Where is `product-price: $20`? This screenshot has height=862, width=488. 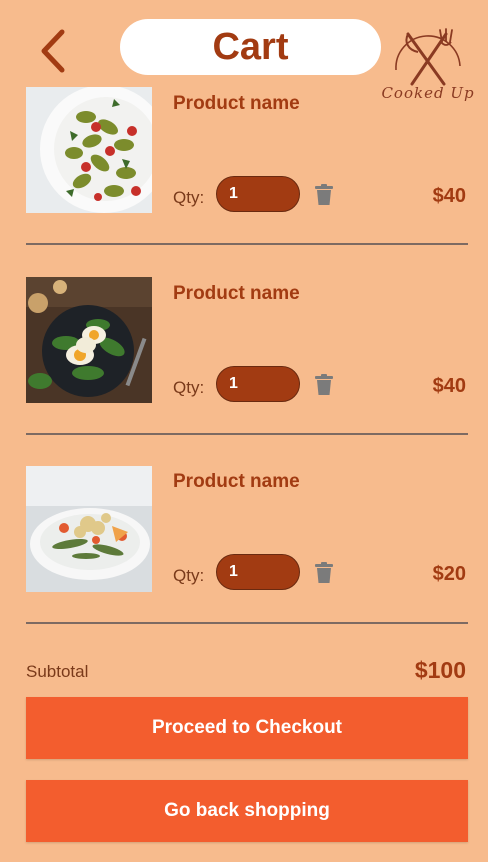
product-price: $20 is located at coordinates (449, 574).